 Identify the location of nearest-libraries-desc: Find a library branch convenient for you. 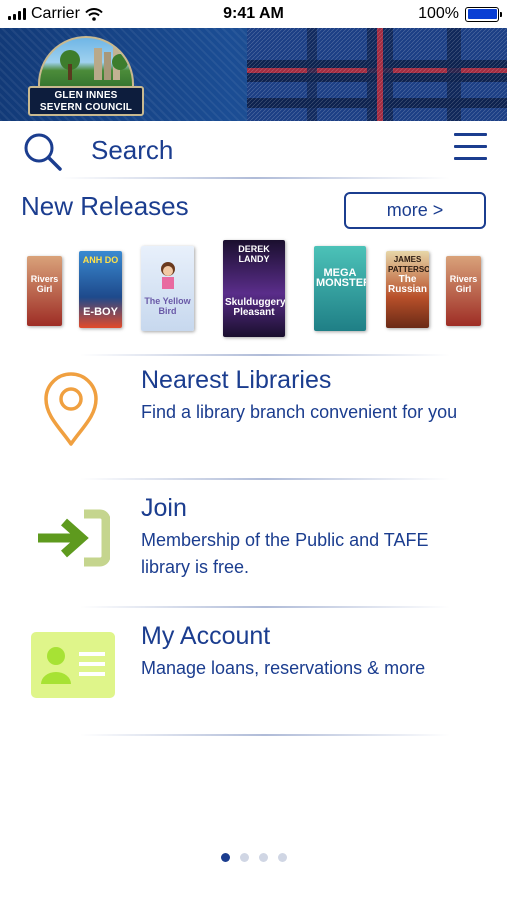
(299, 412).